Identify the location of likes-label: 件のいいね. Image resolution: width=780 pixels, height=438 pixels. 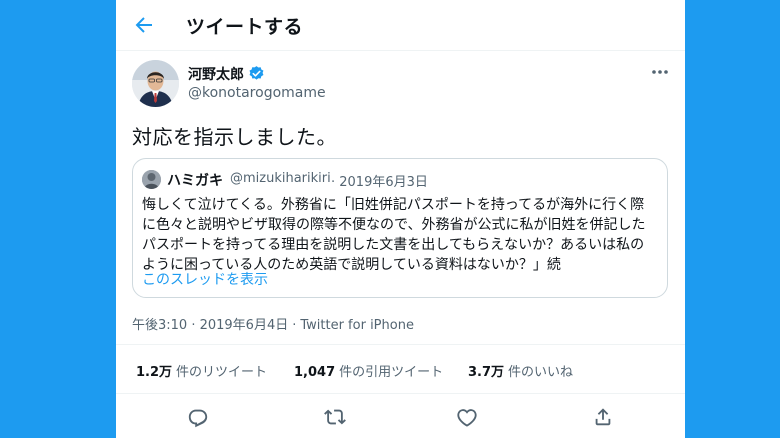
(541, 372).